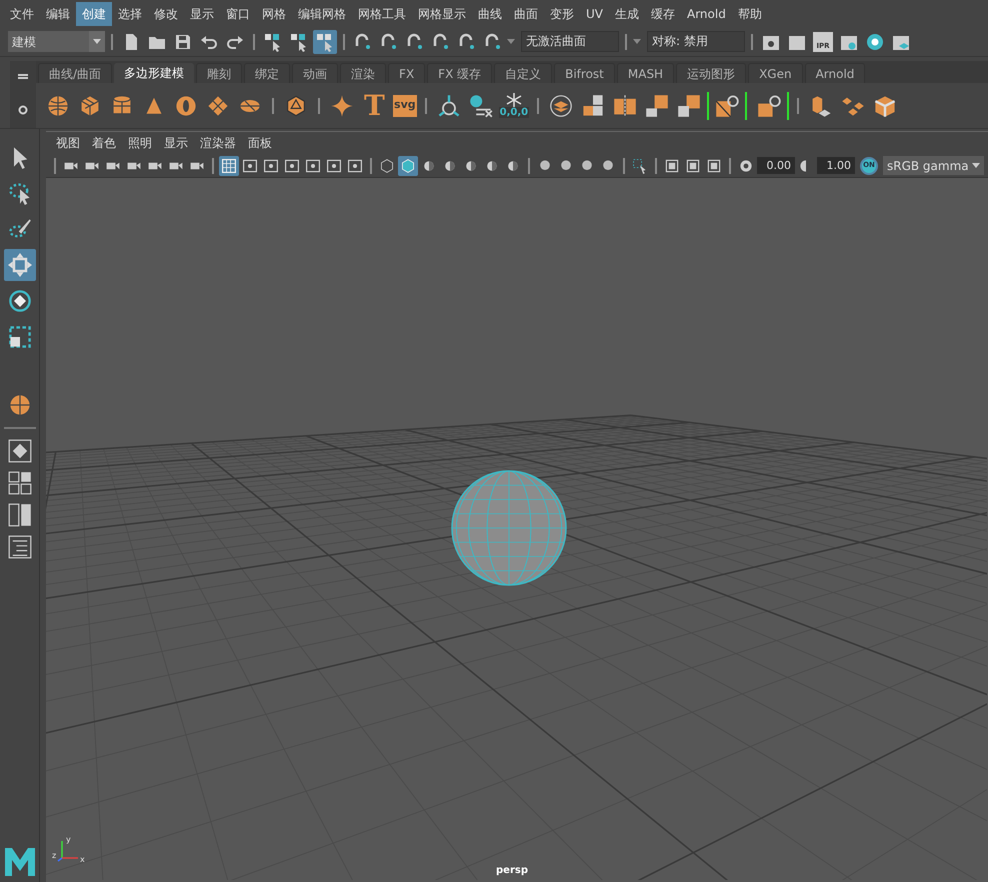  What do you see at coordinates (512, 871) in the screenshot?
I see `camera-label: persp` at bounding box center [512, 871].